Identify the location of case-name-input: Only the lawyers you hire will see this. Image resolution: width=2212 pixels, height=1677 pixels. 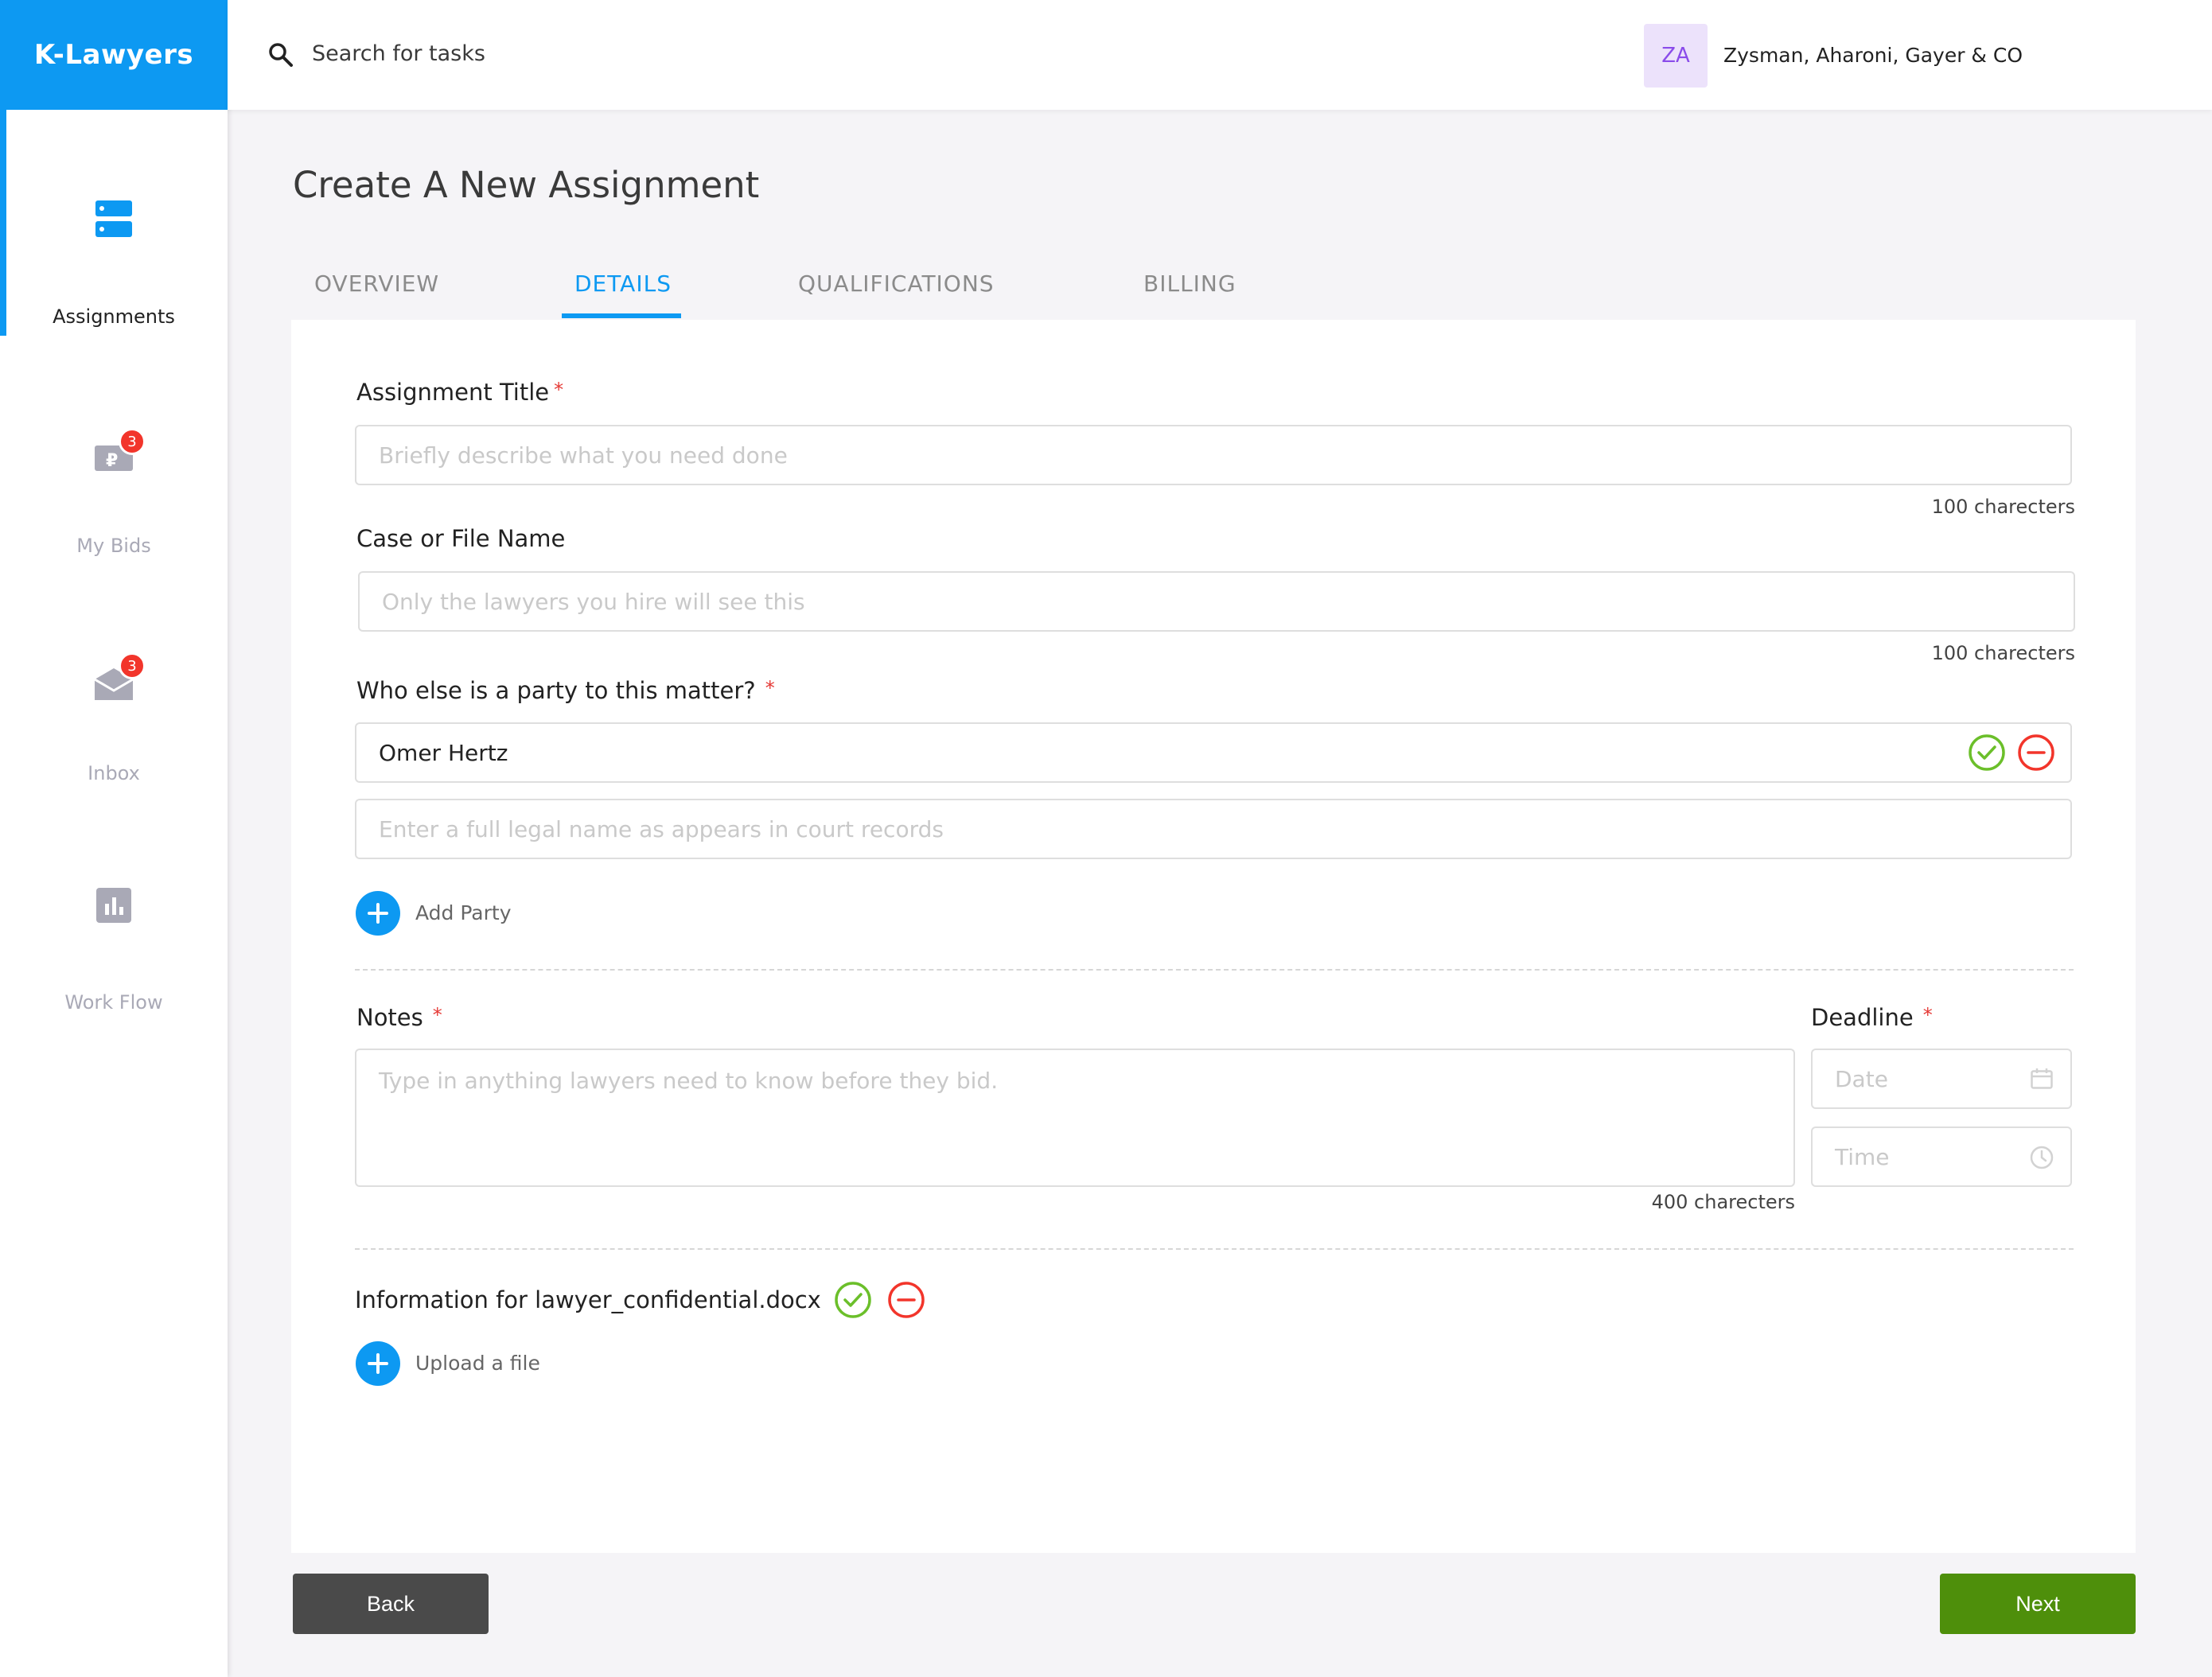
(1217, 601).